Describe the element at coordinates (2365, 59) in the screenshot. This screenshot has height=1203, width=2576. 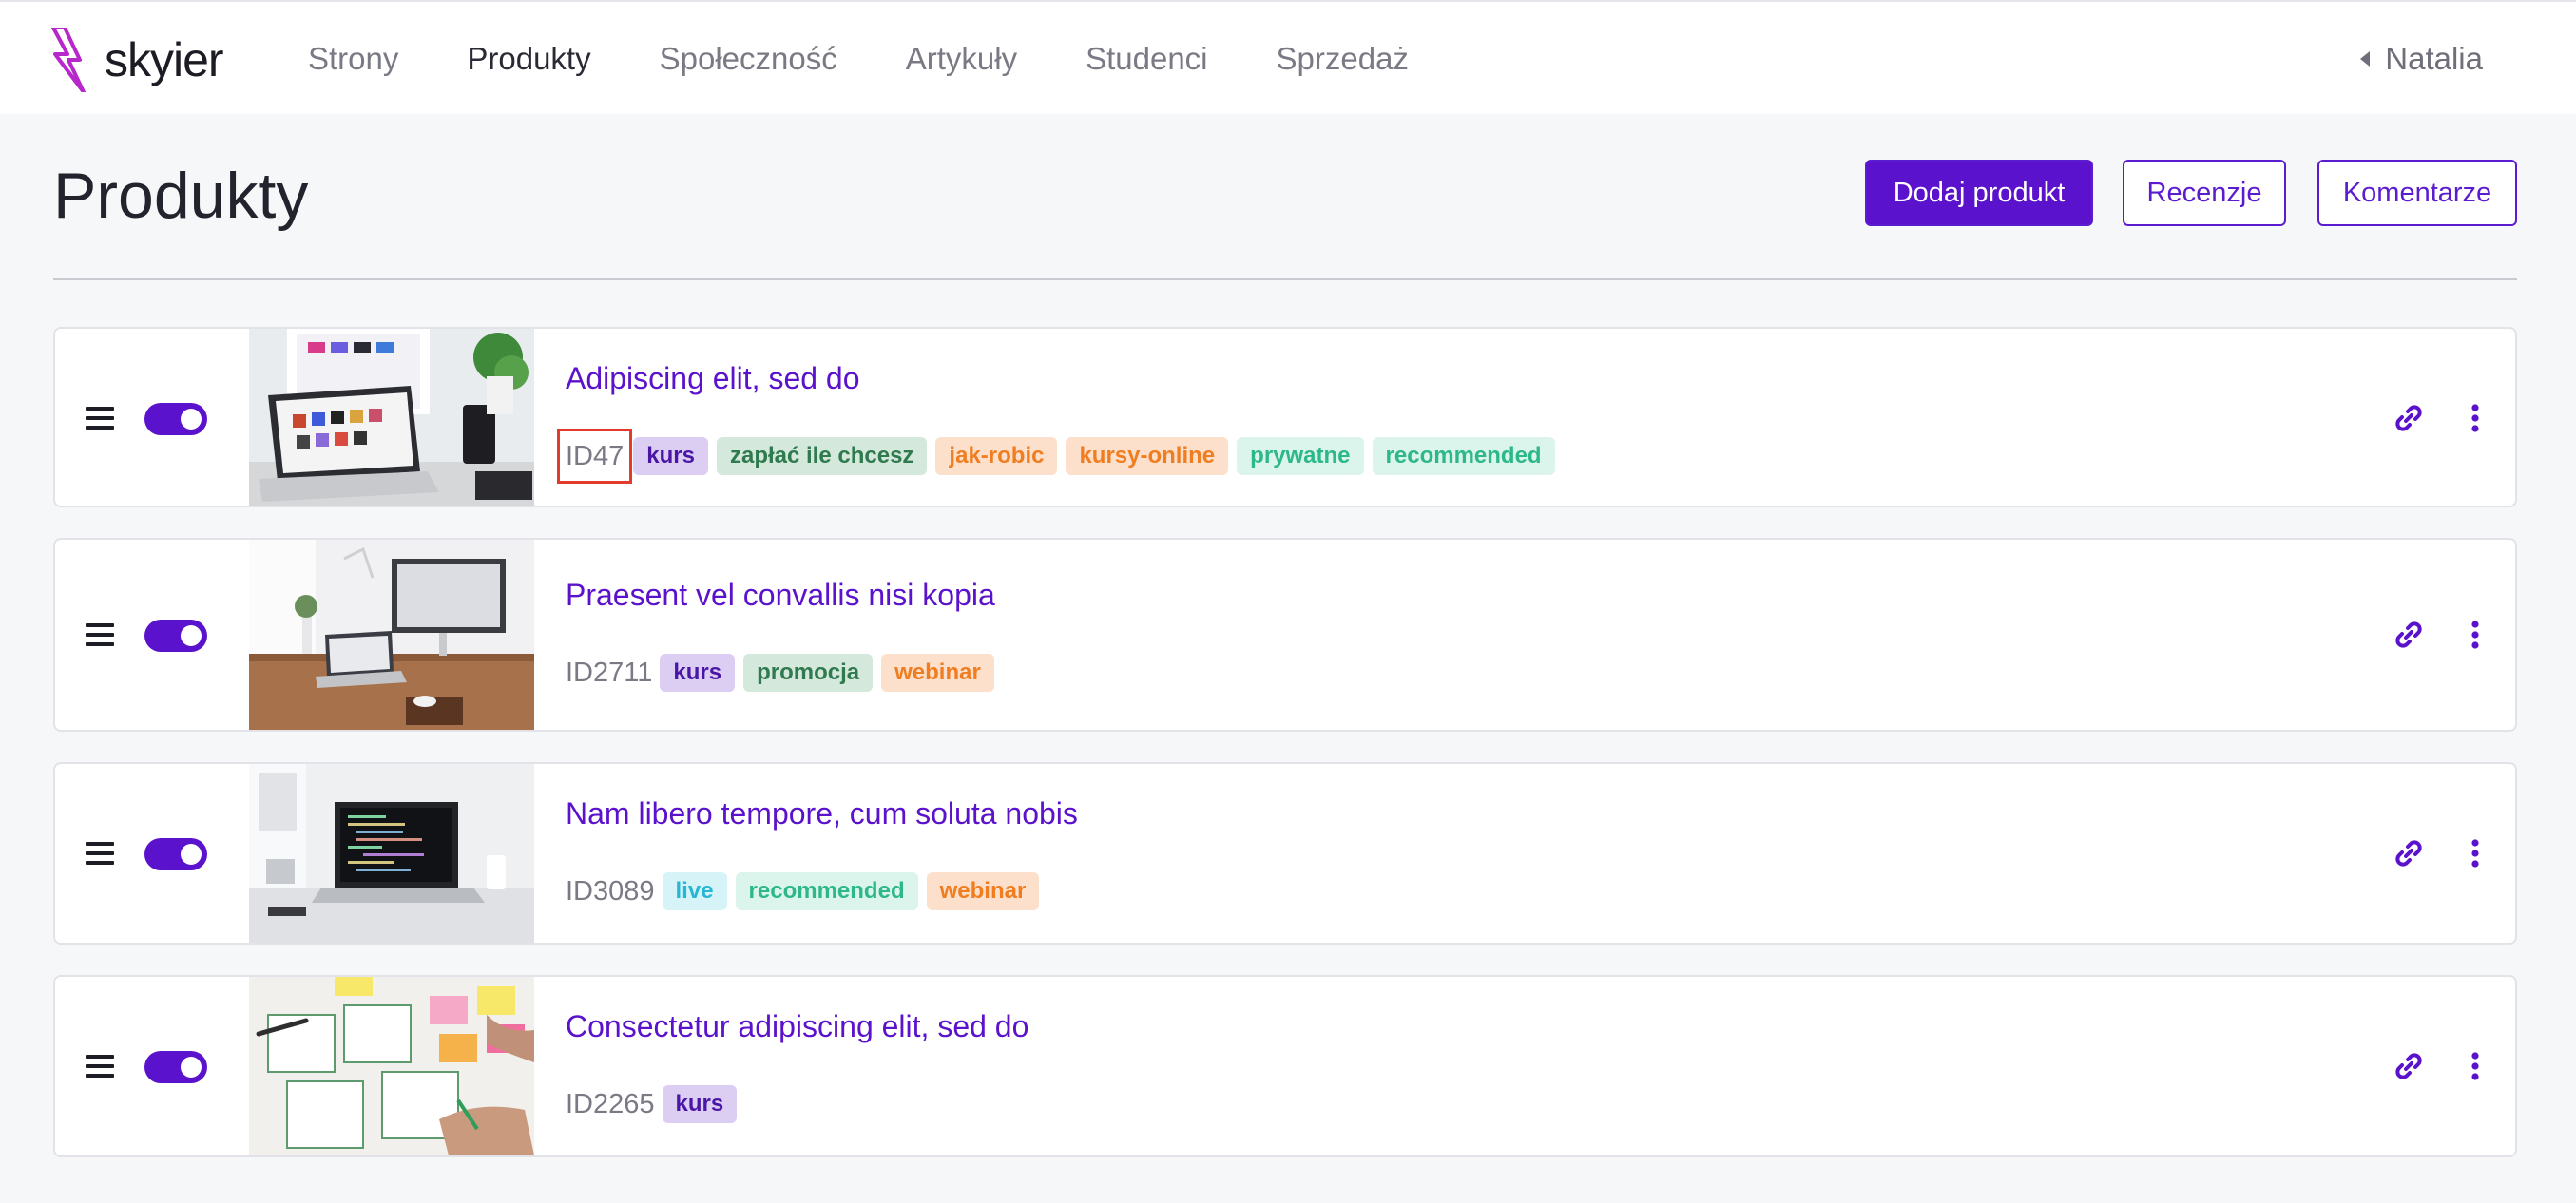
I see `caret-left-icon` at that location.